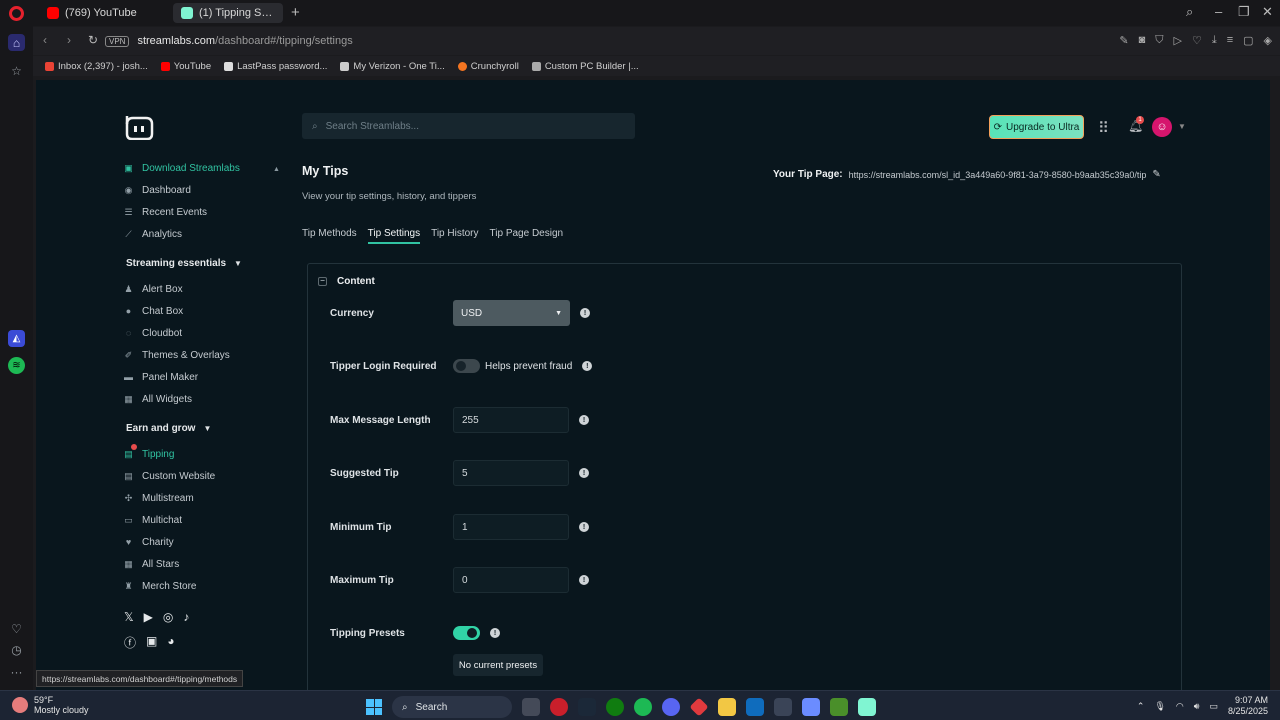  What do you see at coordinates (699, 707) in the screenshot?
I see `game-launcher-icon` at bounding box center [699, 707].